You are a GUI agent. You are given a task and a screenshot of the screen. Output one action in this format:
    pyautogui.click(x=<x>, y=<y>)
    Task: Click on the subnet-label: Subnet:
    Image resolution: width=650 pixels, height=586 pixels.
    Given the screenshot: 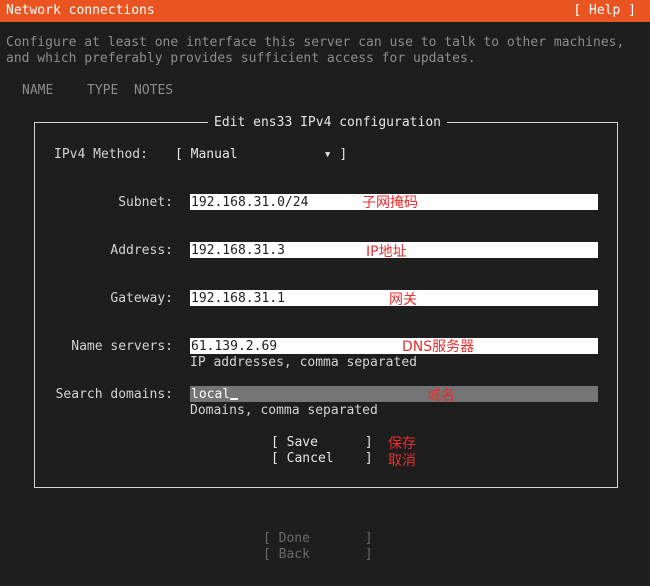 What is the action you would take?
    pyautogui.click(x=145, y=202)
    